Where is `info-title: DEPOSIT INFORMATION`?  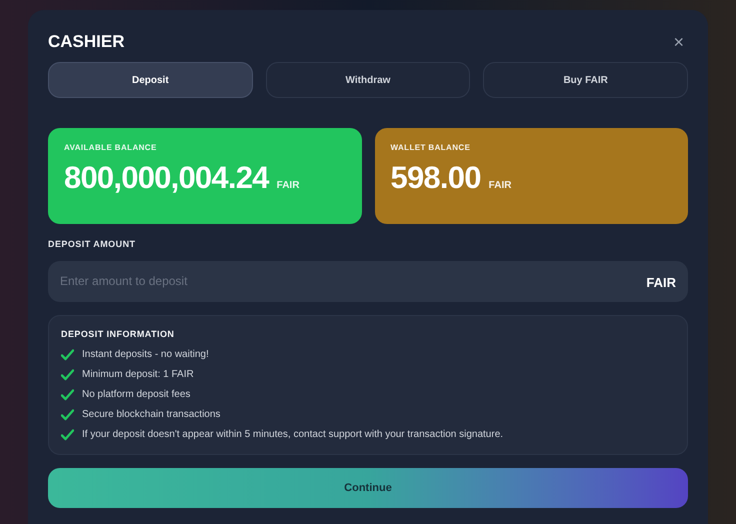
info-title: DEPOSIT INFORMATION is located at coordinates (118, 334).